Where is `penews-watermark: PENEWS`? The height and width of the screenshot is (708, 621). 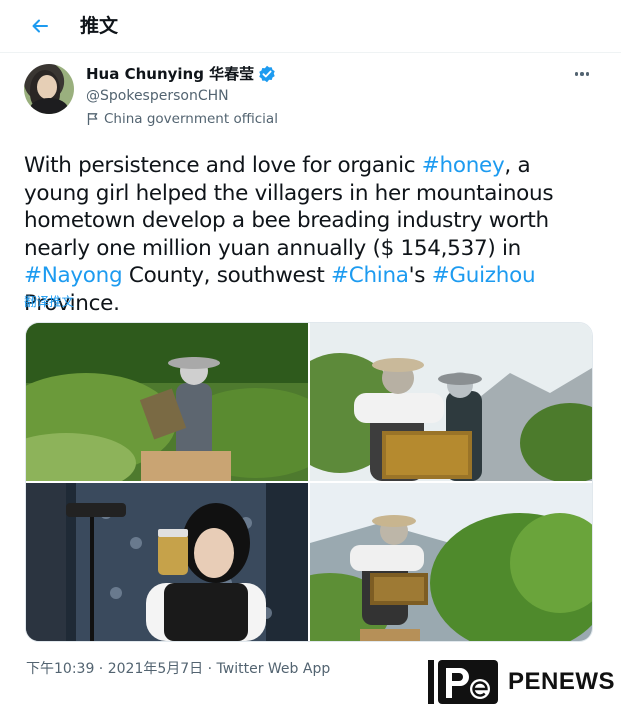 penews-watermark: PENEWS is located at coordinates (521, 682).